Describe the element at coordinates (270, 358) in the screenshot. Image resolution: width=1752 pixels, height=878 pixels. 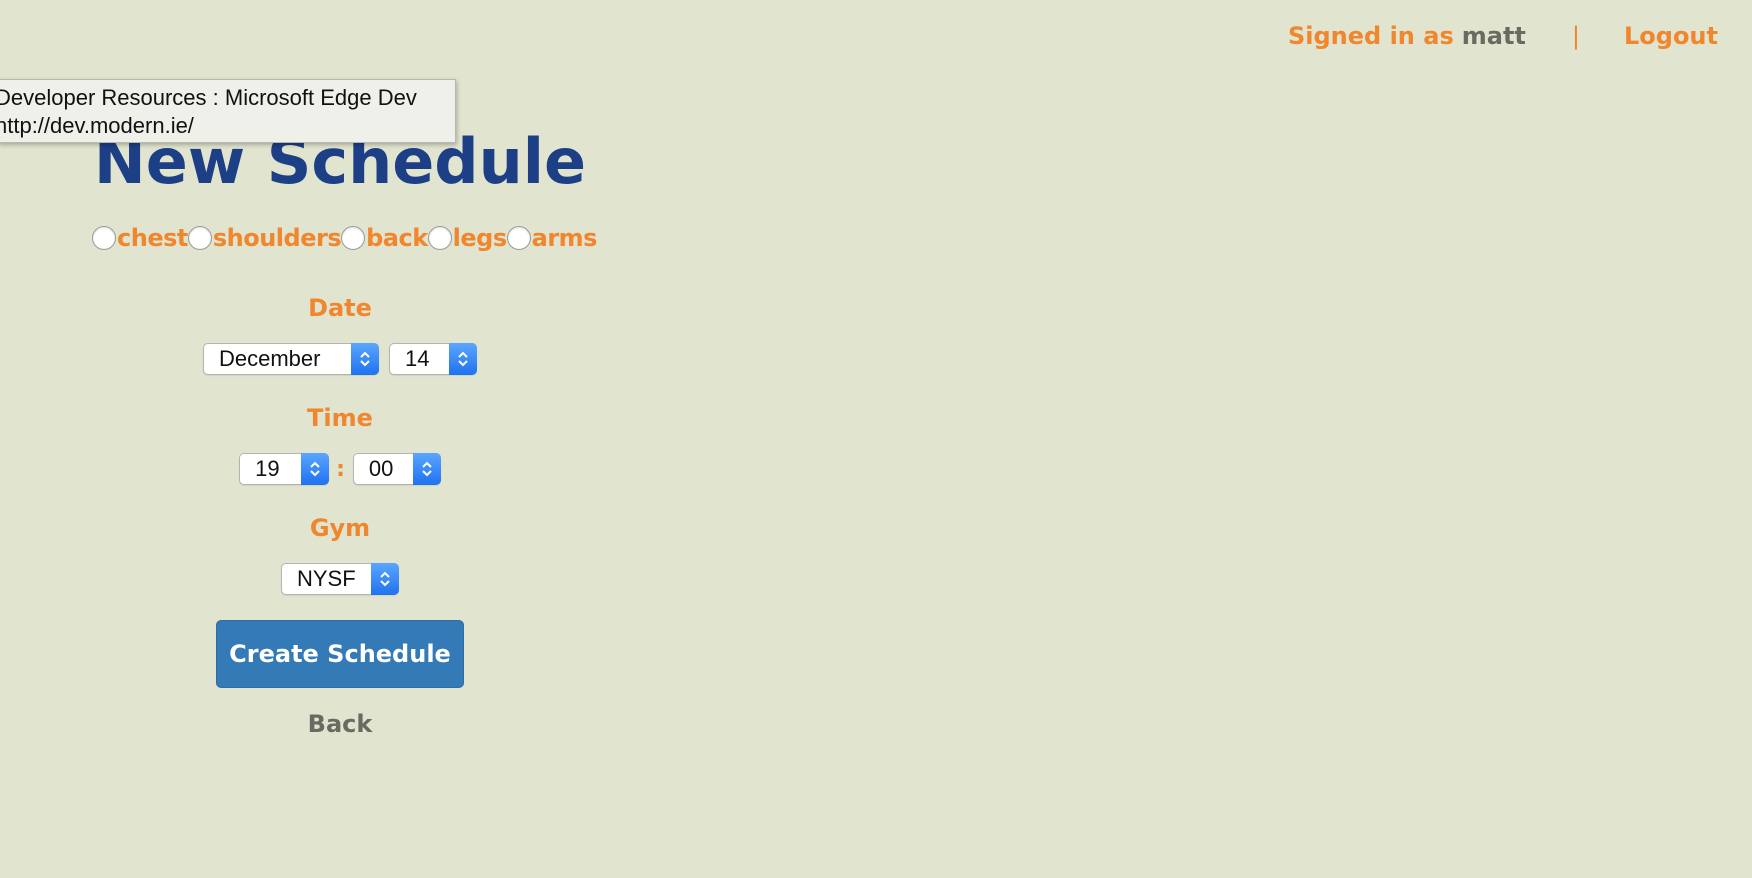
I see `month-select-value: December` at that location.